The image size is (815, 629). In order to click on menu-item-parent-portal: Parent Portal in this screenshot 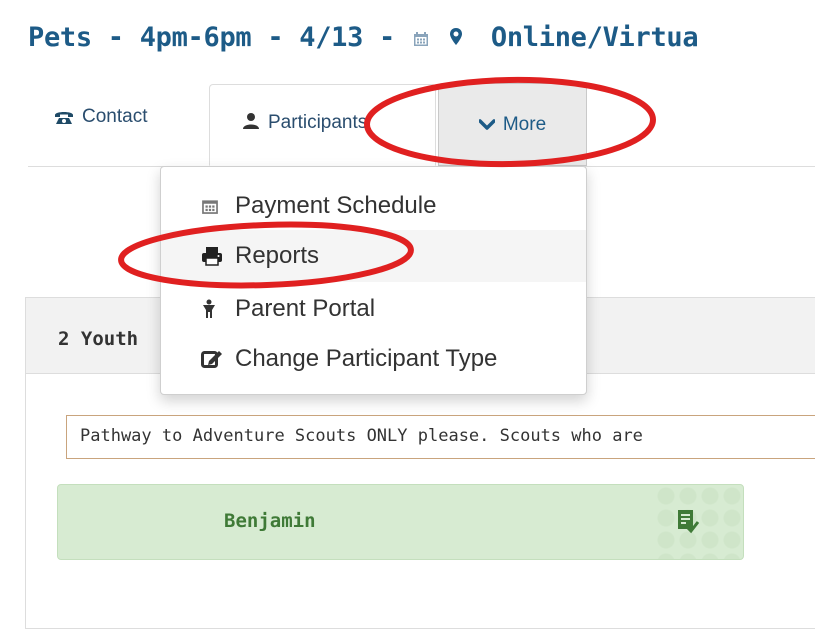, I will do `click(373, 309)`.